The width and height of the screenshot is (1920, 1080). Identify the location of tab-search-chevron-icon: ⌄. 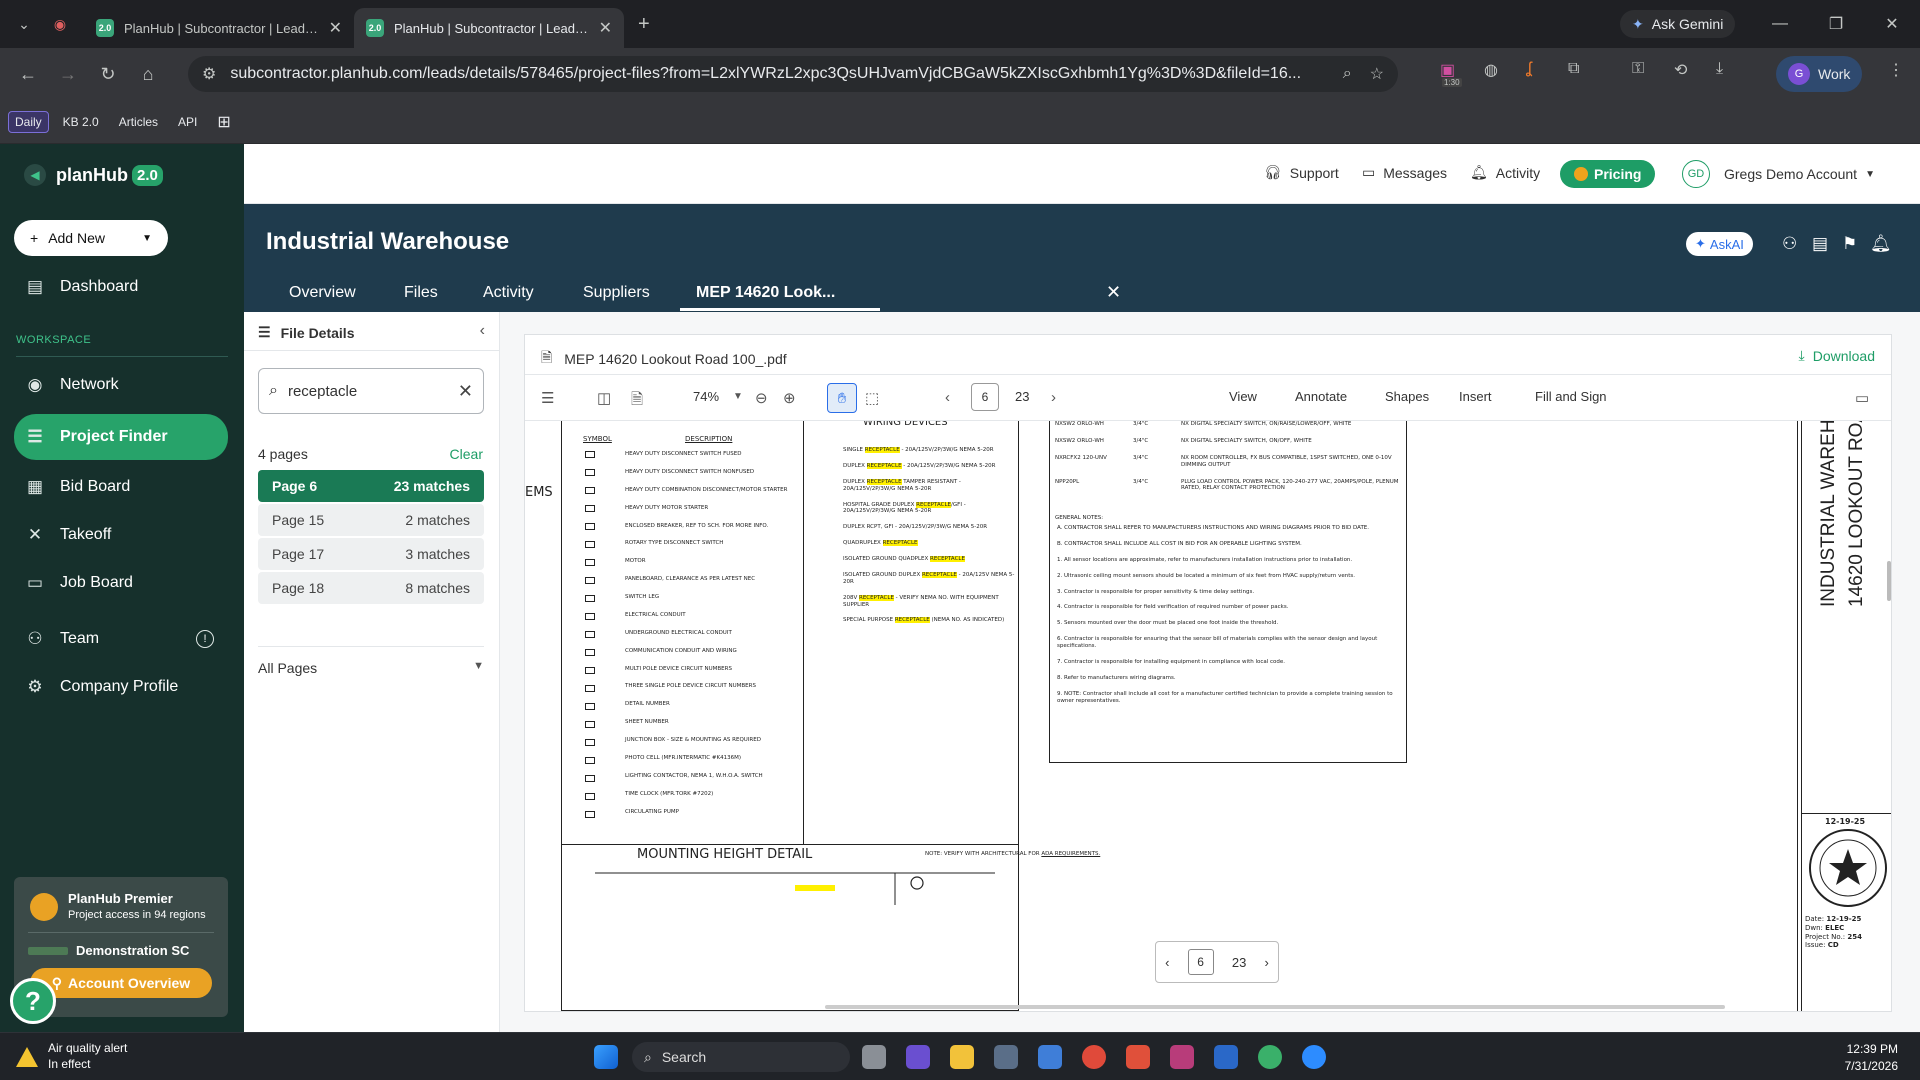
(24, 24).